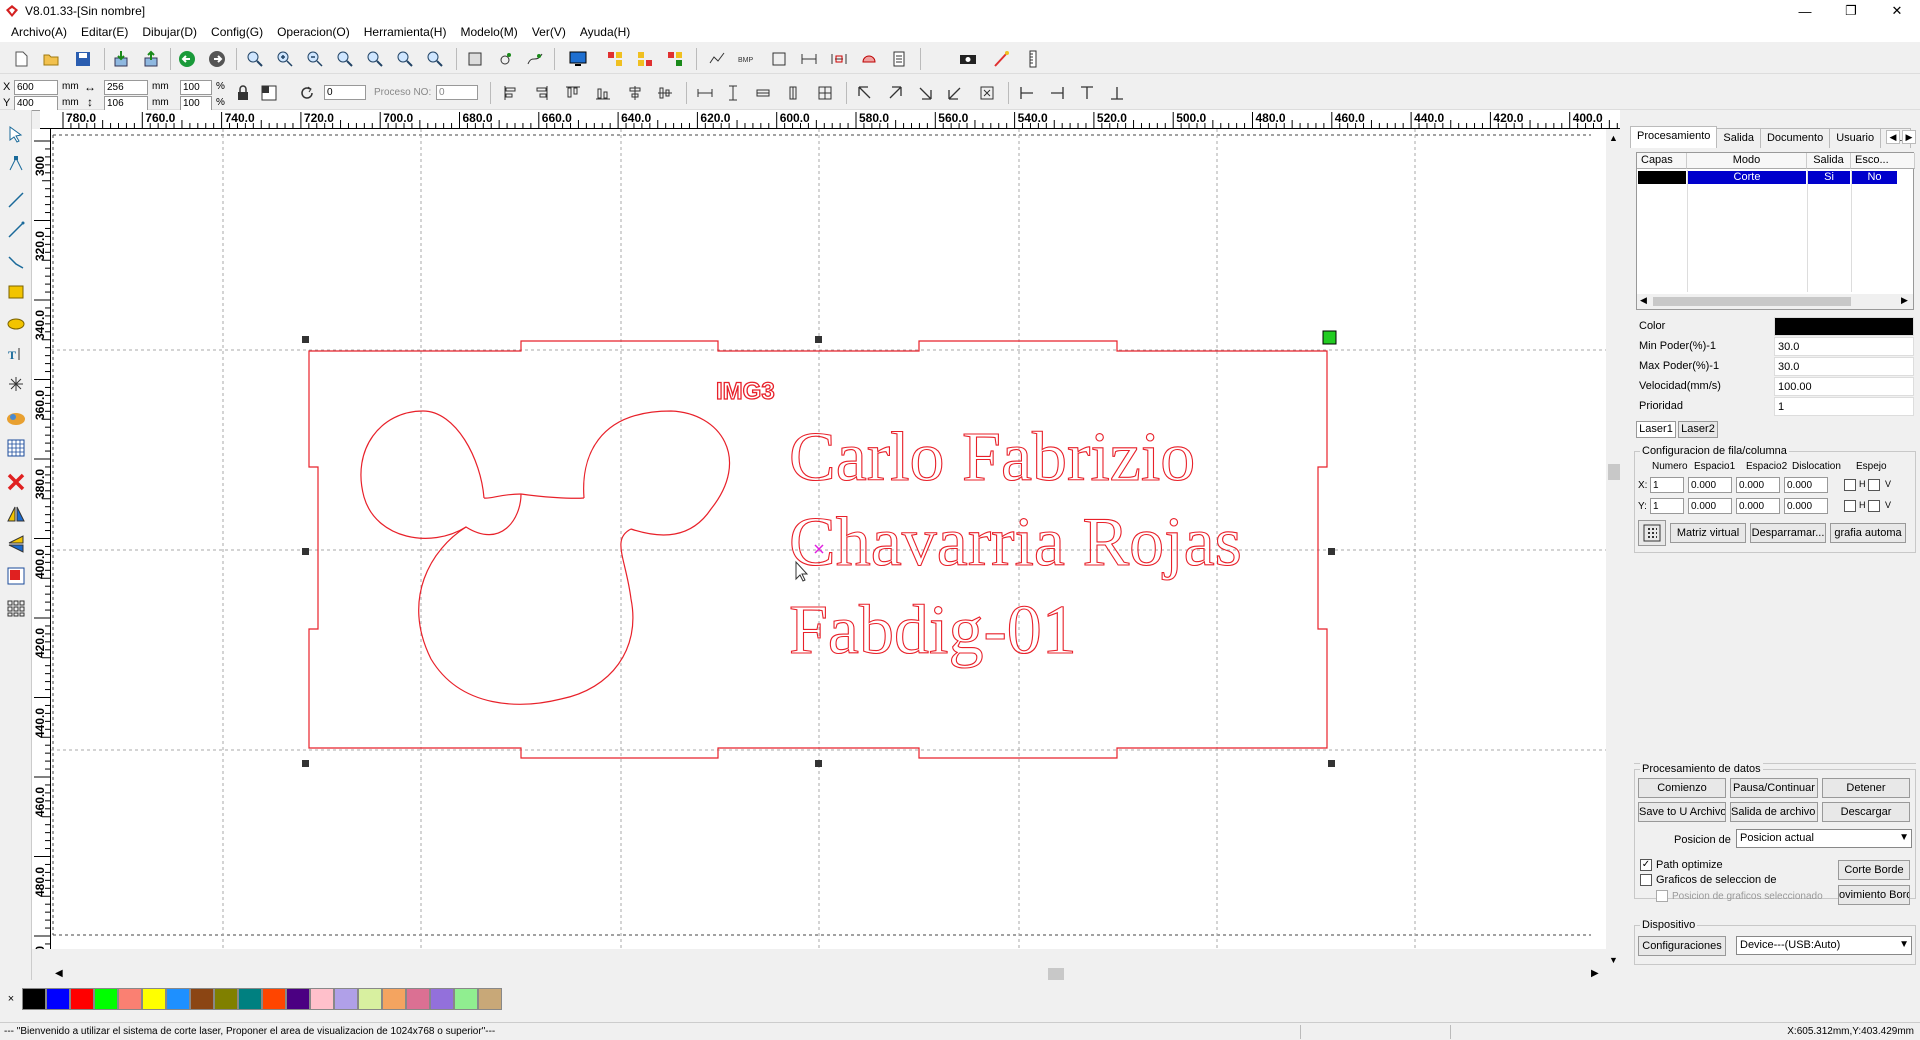 This screenshot has height=1040, width=1920. What do you see at coordinates (16, 576) in the screenshot?
I see `output-tool` at bounding box center [16, 576].